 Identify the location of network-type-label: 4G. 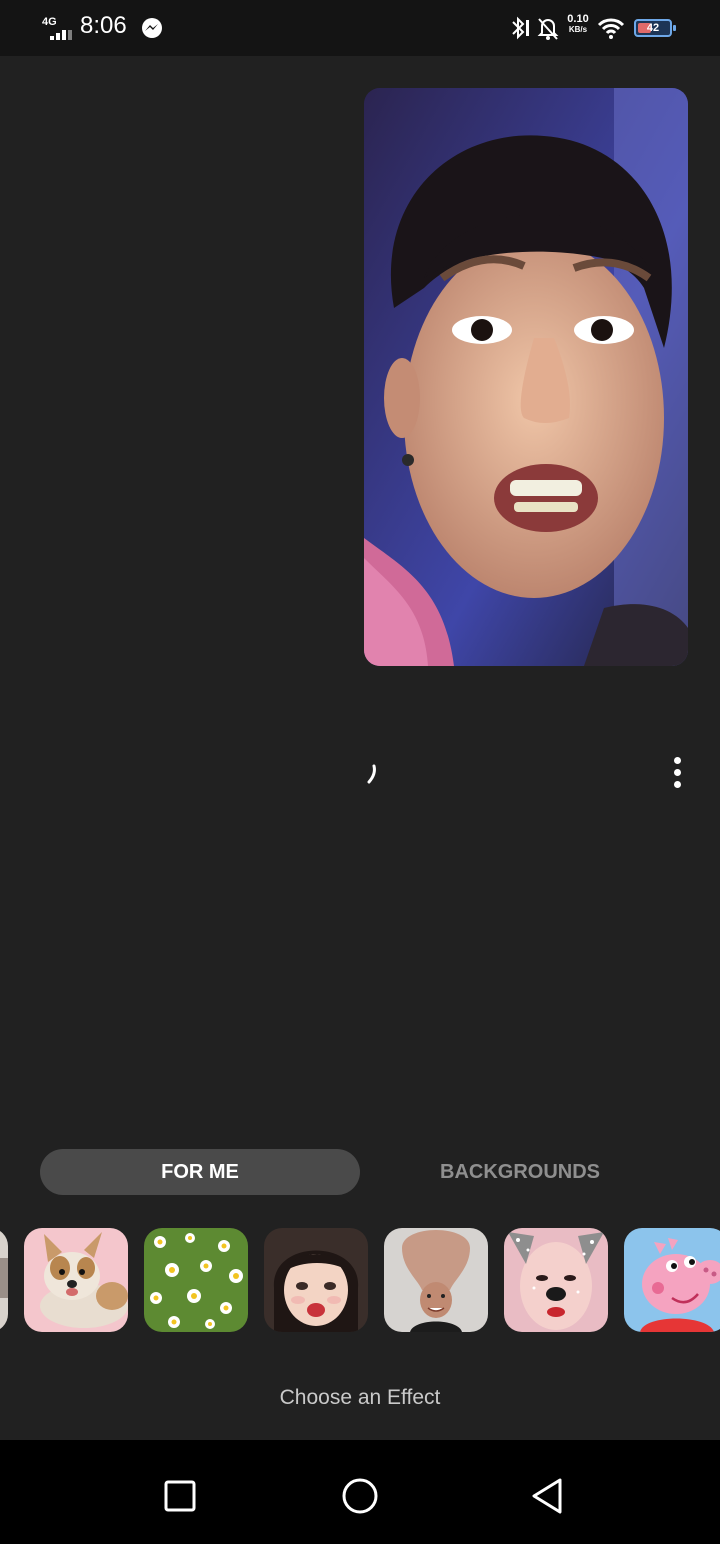
(49, 22).